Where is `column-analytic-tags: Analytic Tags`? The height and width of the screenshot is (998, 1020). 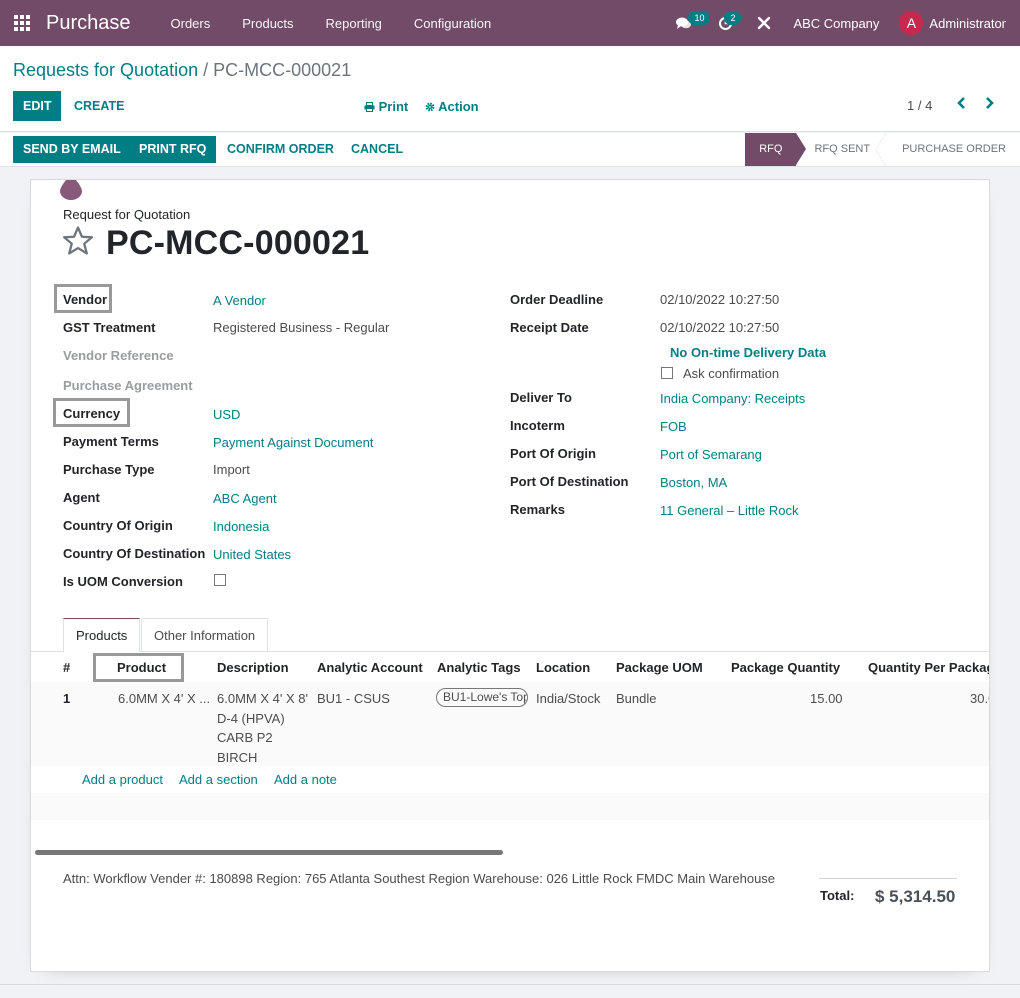
column-analytic-tags: Analytic Tags is located at coordinates (479, 667).